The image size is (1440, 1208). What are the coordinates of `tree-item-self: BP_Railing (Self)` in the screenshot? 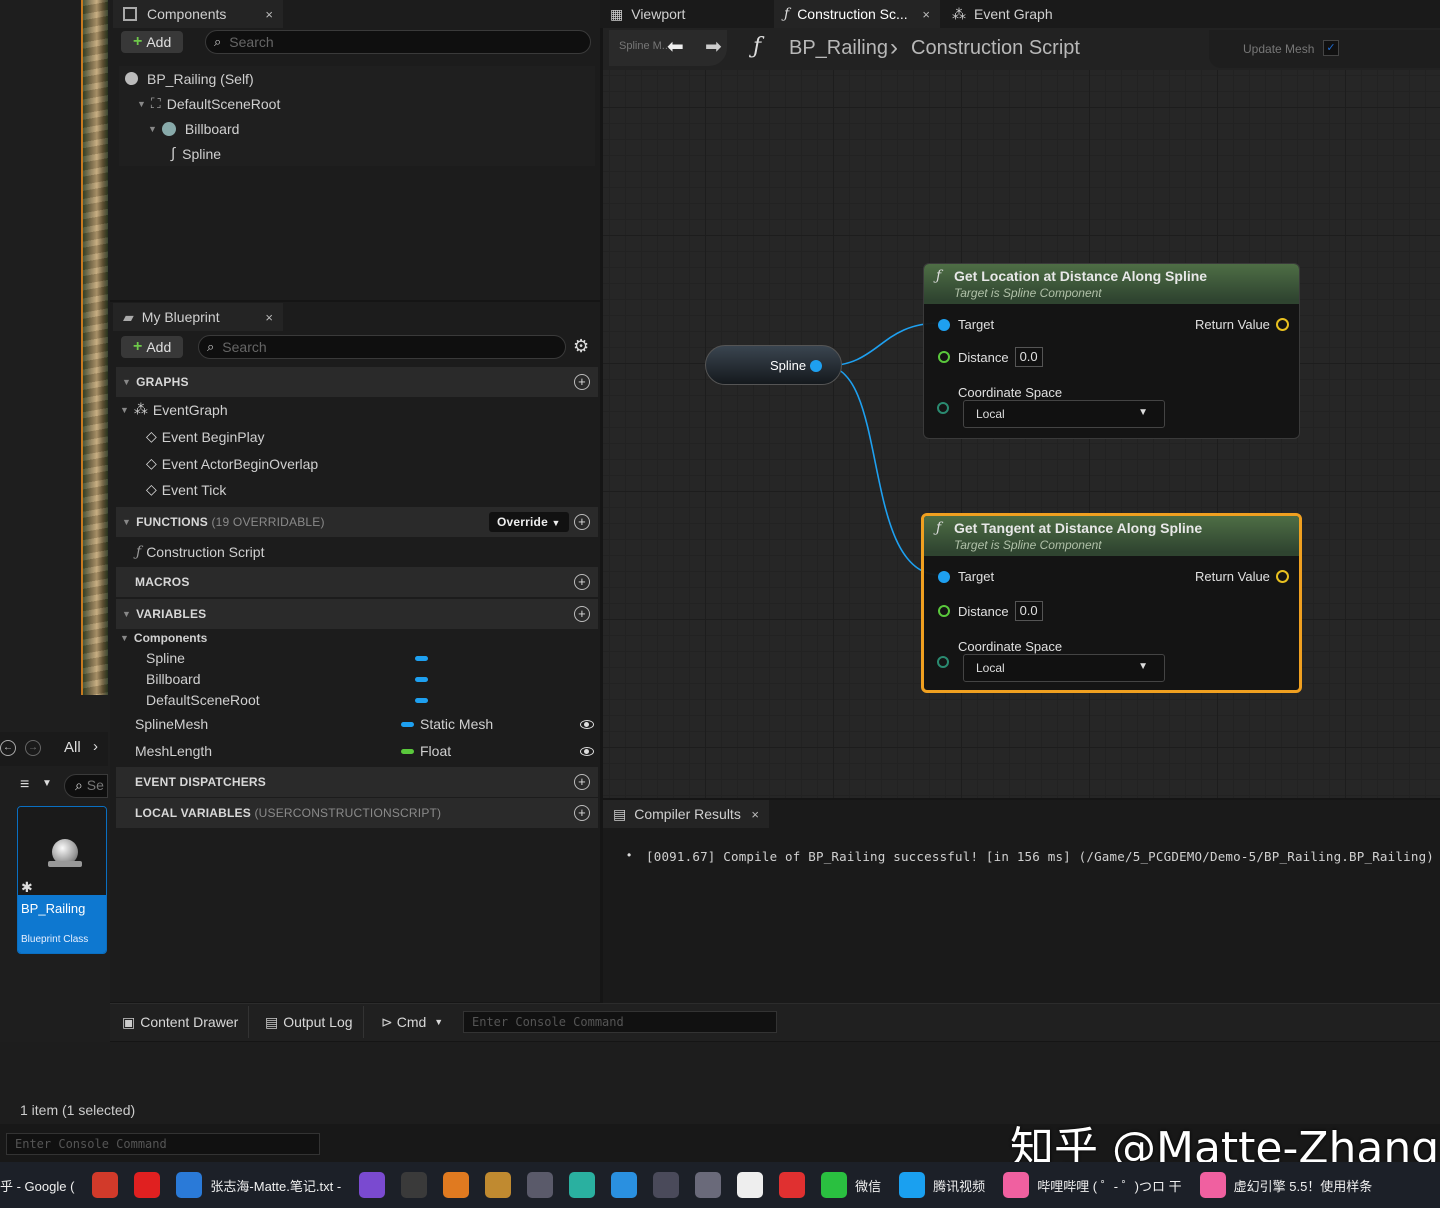 It's located at (357, 78).